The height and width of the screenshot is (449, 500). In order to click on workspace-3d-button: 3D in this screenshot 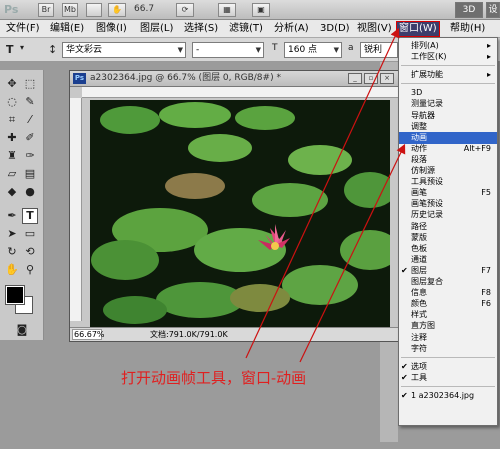, I will do `click(469, 10)`.